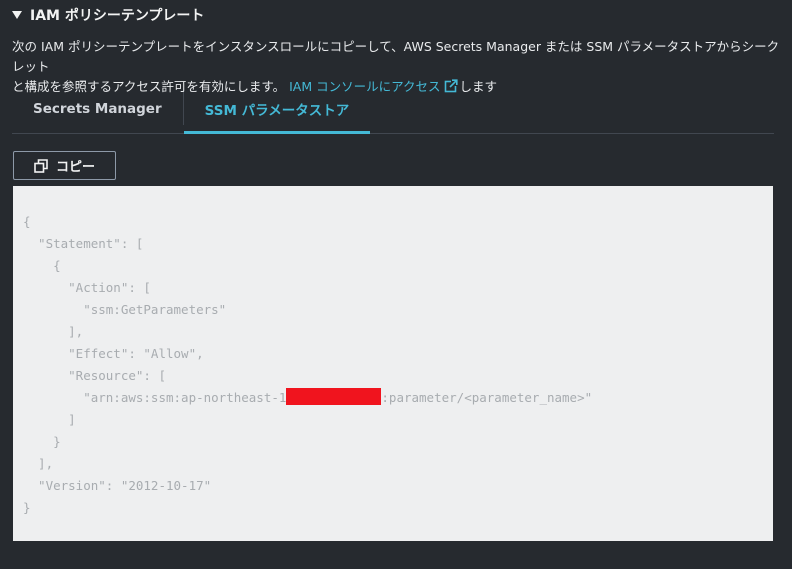  I want to click on code-line: "Action": [, so click(87, 287).